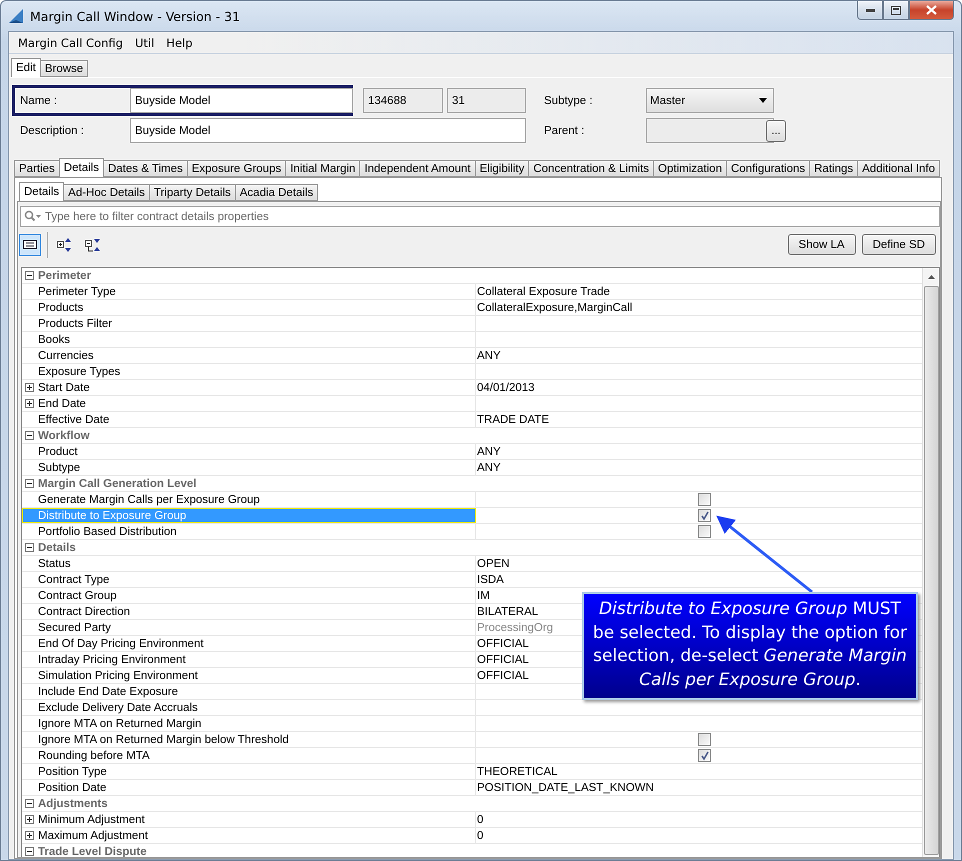 The width and height of the screenshot is (962, 861). What do you see at coordinates (591, 168) in the screenshot?
I see `tab: Concentration & Limits` at bounding box center [591, 168].